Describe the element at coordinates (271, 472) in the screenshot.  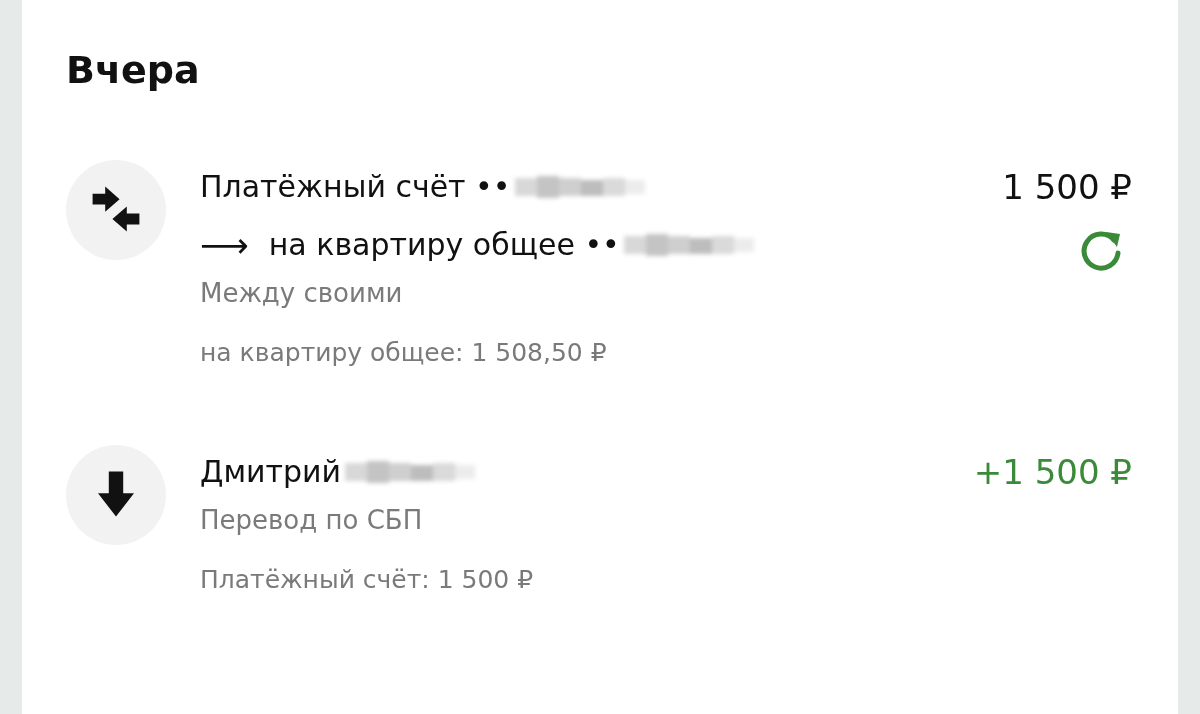
I see `operation-title: Дмитрий` at that location.